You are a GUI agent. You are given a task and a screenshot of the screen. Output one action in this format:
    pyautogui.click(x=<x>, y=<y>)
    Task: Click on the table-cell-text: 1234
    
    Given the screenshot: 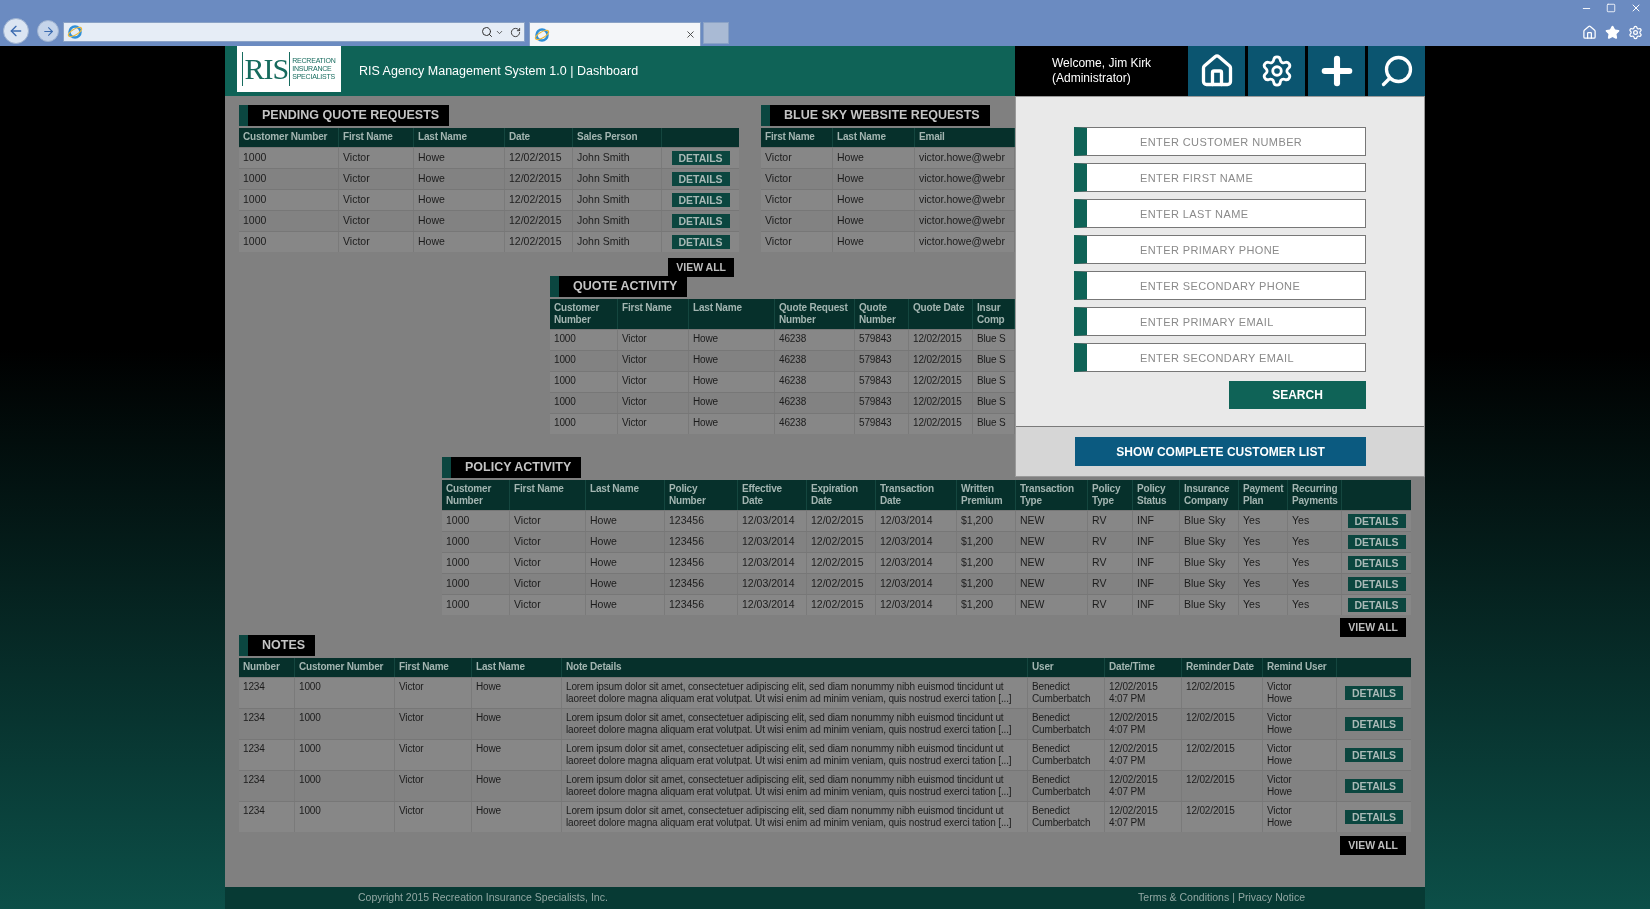 What is the action you would take?
    pyautogui.click(x=254, y=749)
    